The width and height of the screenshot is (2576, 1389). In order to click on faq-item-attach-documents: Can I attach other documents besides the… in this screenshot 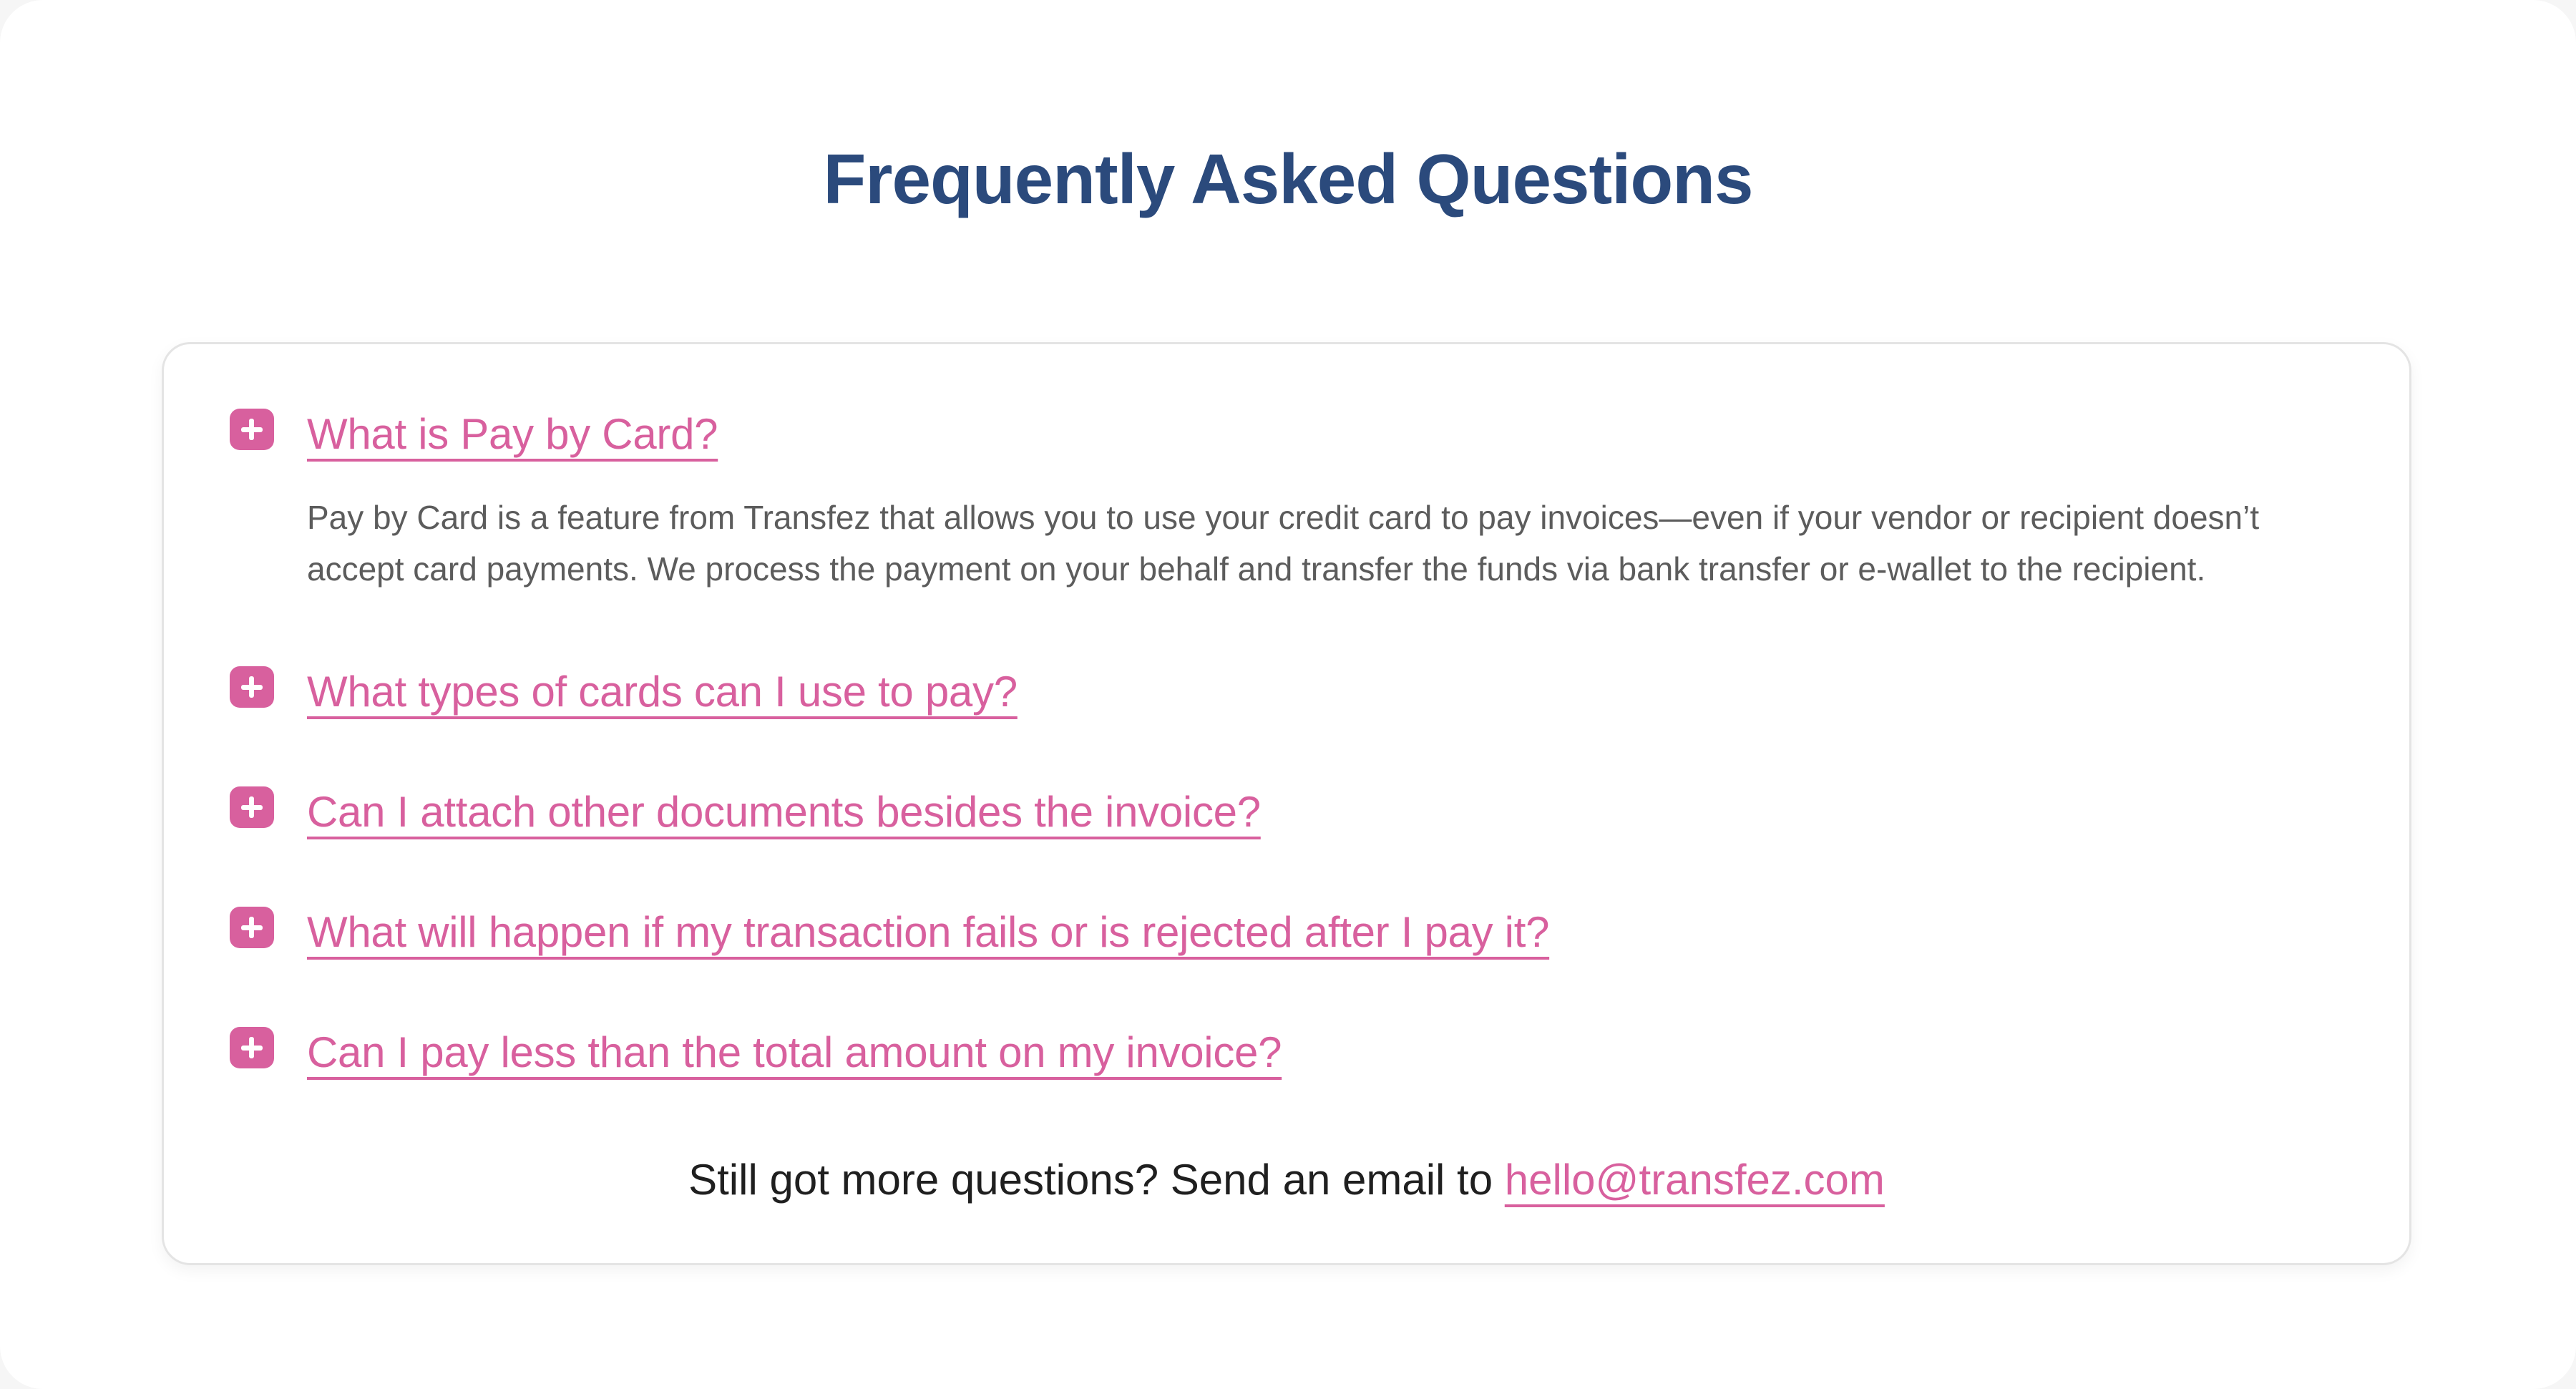, I will do `click(1286, 815)`.